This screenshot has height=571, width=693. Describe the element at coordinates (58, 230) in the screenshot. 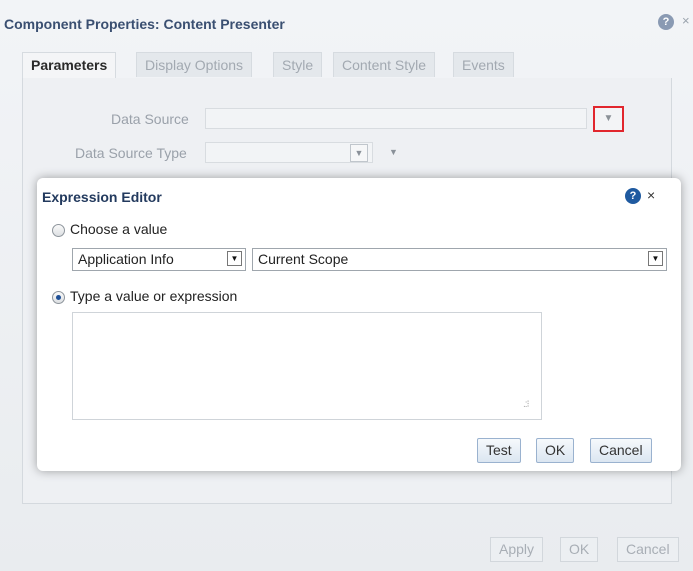

I see `choose-value-radio` at that location.